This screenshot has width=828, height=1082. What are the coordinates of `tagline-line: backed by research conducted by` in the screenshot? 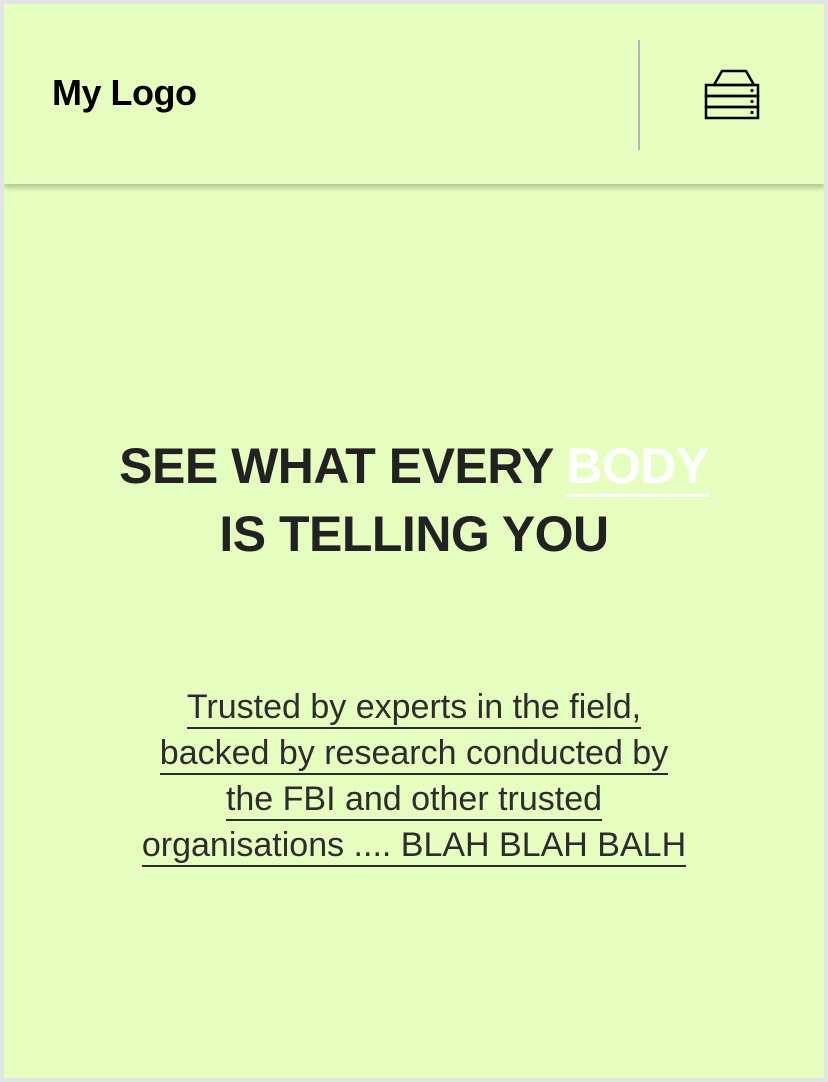 It's located at (414, 754).